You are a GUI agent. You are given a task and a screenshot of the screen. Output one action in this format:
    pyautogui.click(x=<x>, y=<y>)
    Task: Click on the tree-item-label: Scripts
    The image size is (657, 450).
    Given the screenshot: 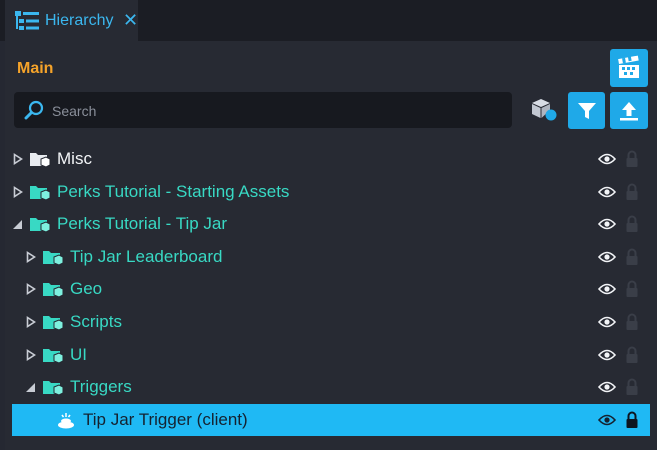 What is the action you would take?
    pyautogui.click(x=96, y=321)
    